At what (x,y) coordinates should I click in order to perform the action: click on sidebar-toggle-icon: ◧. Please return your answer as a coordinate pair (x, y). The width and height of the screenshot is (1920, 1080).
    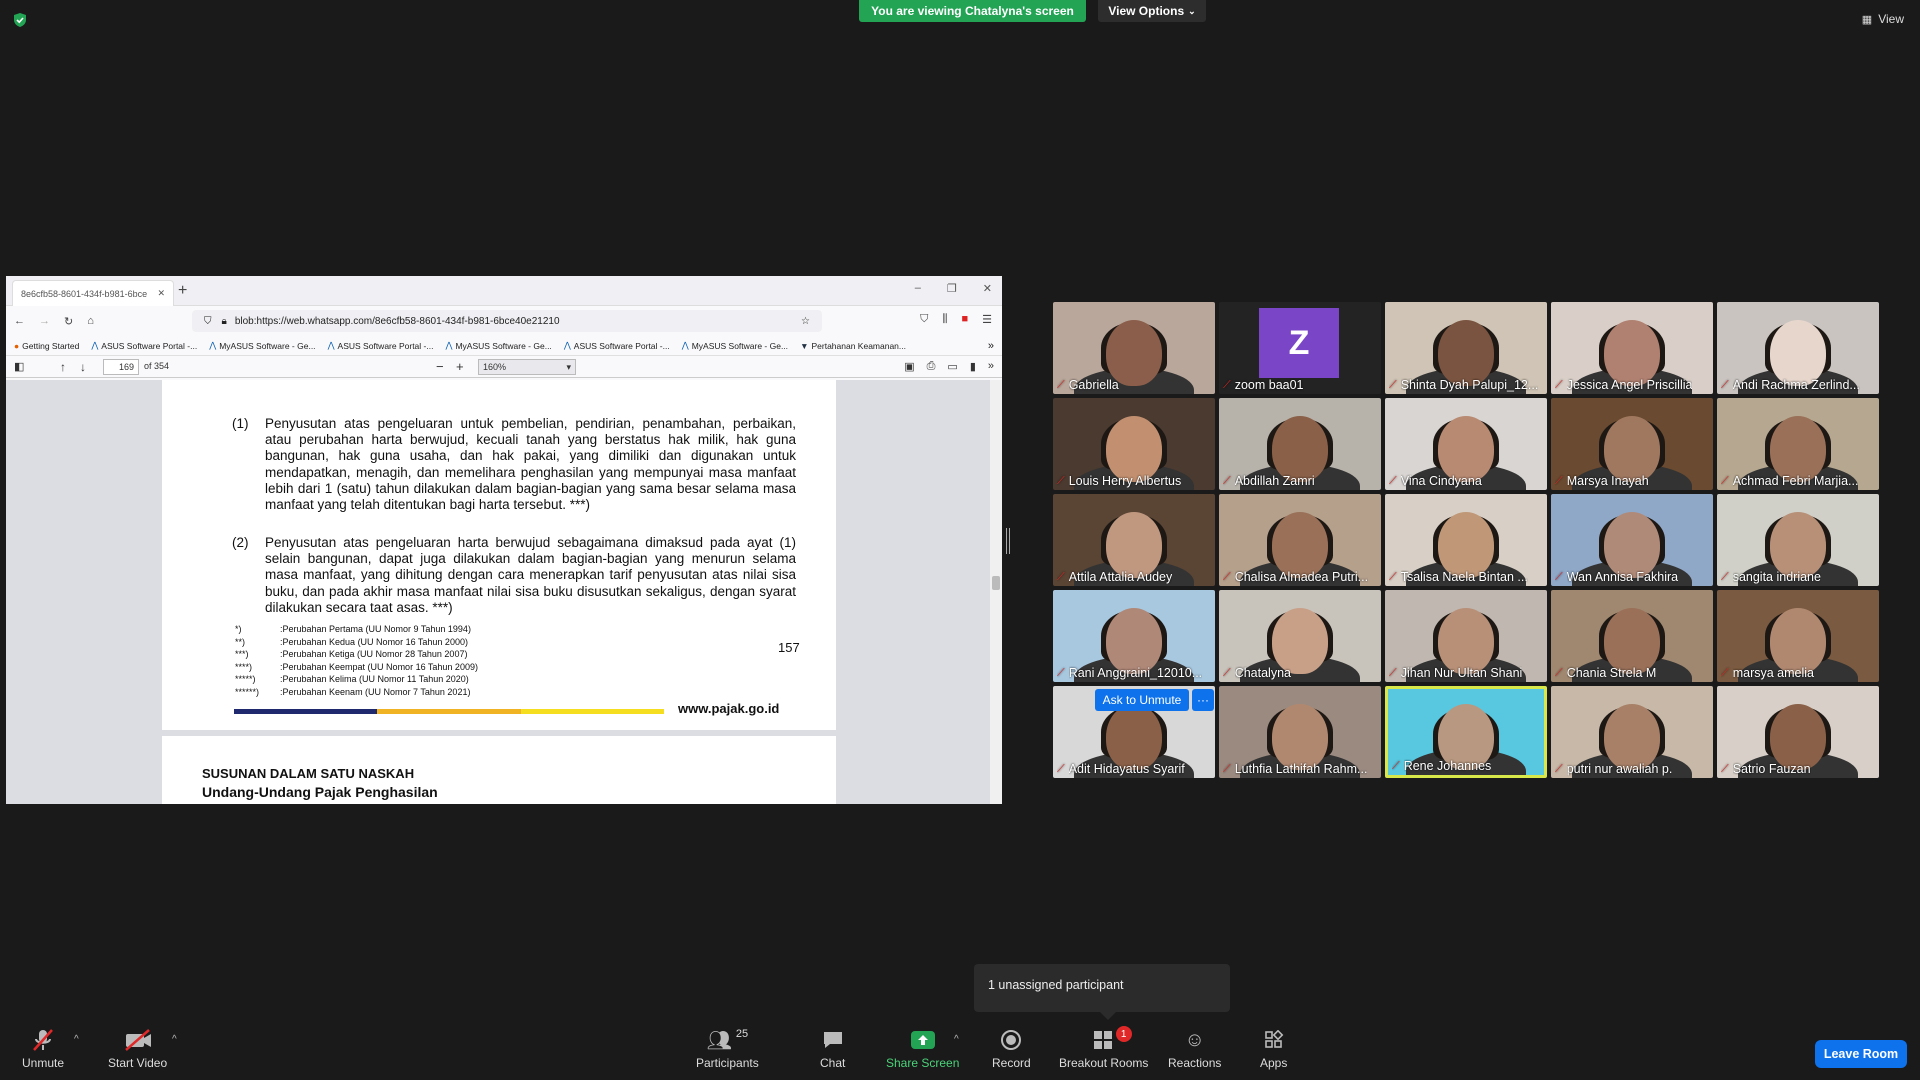
    Looking at the image, I should click on (19, 366).